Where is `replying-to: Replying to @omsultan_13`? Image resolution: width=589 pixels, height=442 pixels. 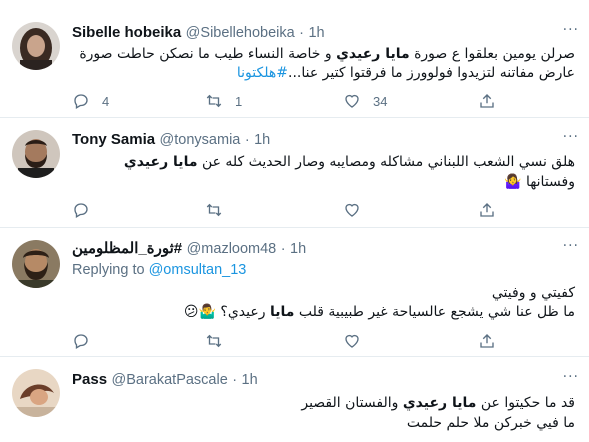 replying-to: Replying to @omsultan_13 is located at coordinates (159, 270).